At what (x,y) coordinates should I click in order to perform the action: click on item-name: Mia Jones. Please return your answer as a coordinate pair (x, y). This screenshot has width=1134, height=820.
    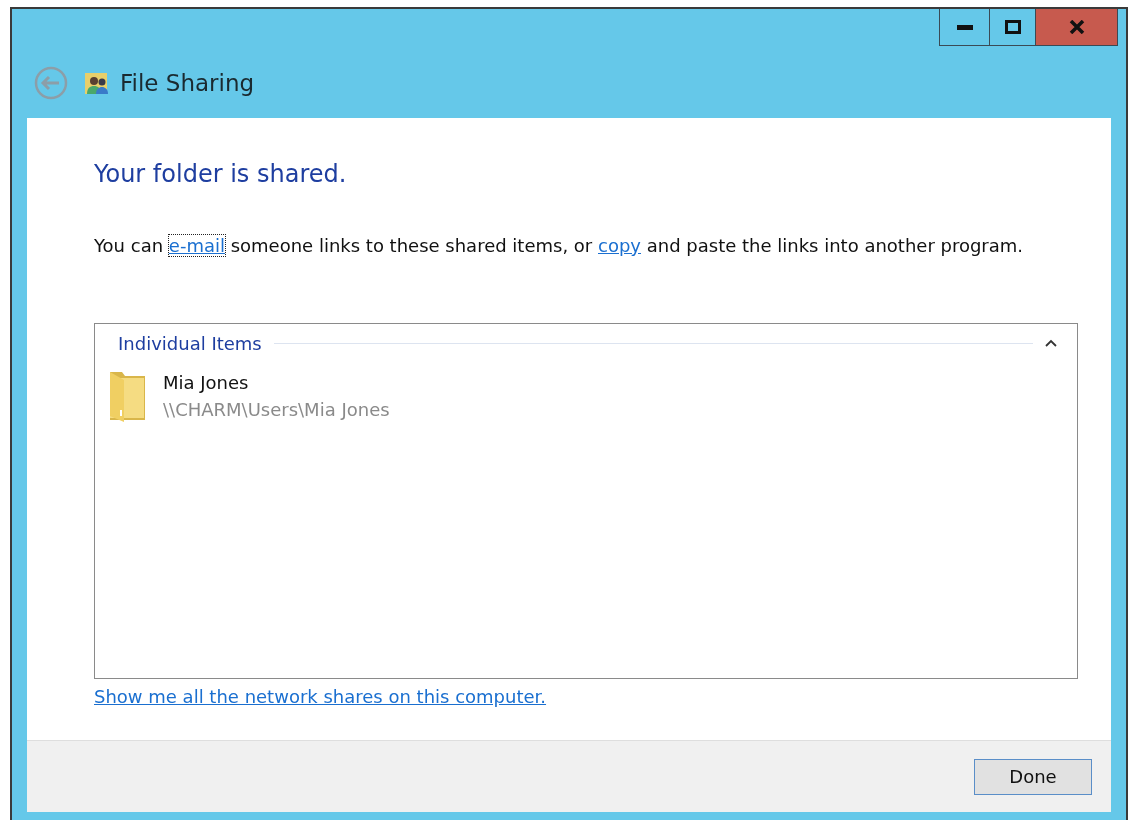
    Looking at the image, I should click on (206, 383).